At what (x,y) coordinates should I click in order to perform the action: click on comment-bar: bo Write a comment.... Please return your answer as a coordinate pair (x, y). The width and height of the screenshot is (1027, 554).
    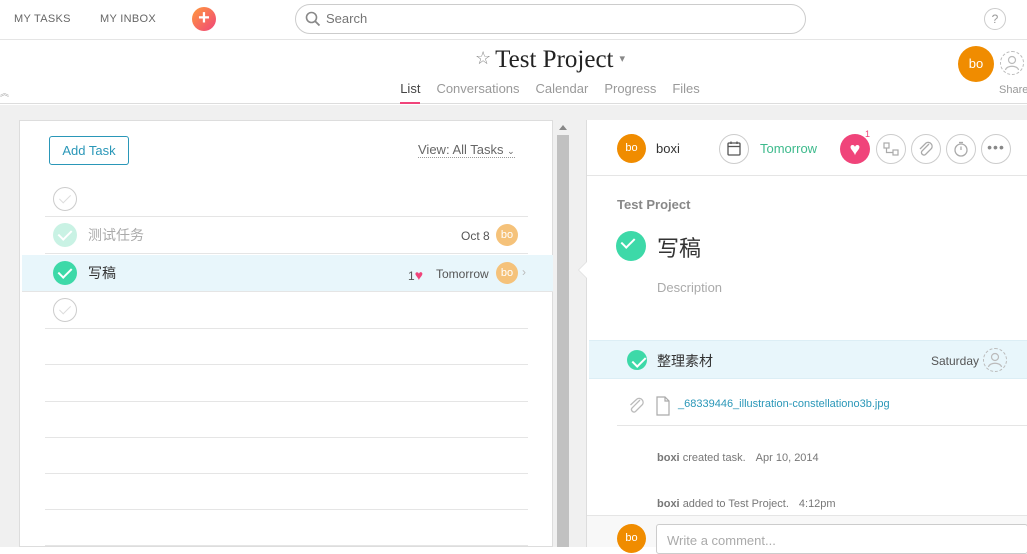
    Looking at the image, I should click on (807, 534).